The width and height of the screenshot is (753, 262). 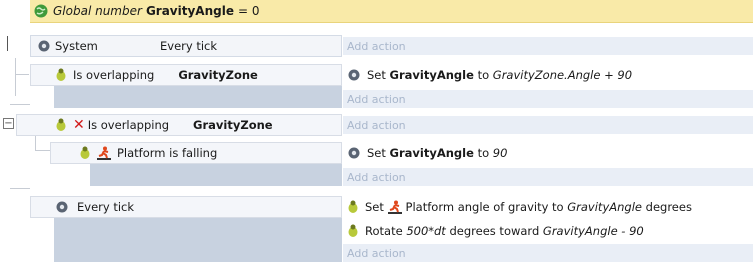 I want to click on action-expression: GravityAngle, so click(x=604, y=206).